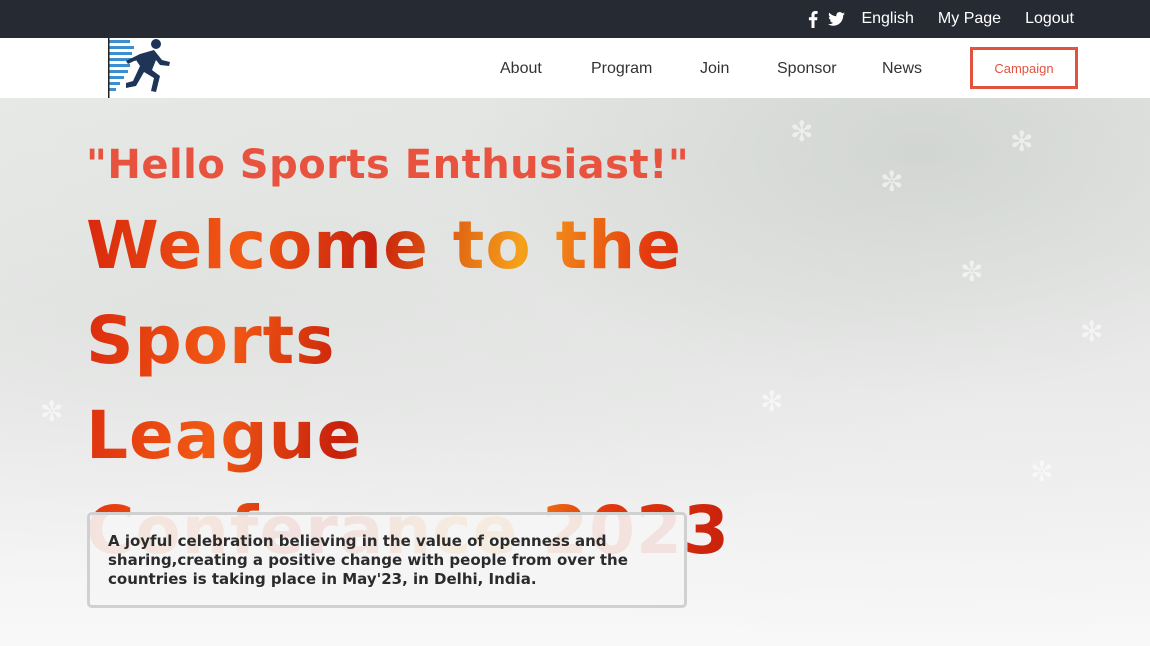 This screenshot has width=1150, height=646. I want to click on nav-program: Program, so click(621, 69).